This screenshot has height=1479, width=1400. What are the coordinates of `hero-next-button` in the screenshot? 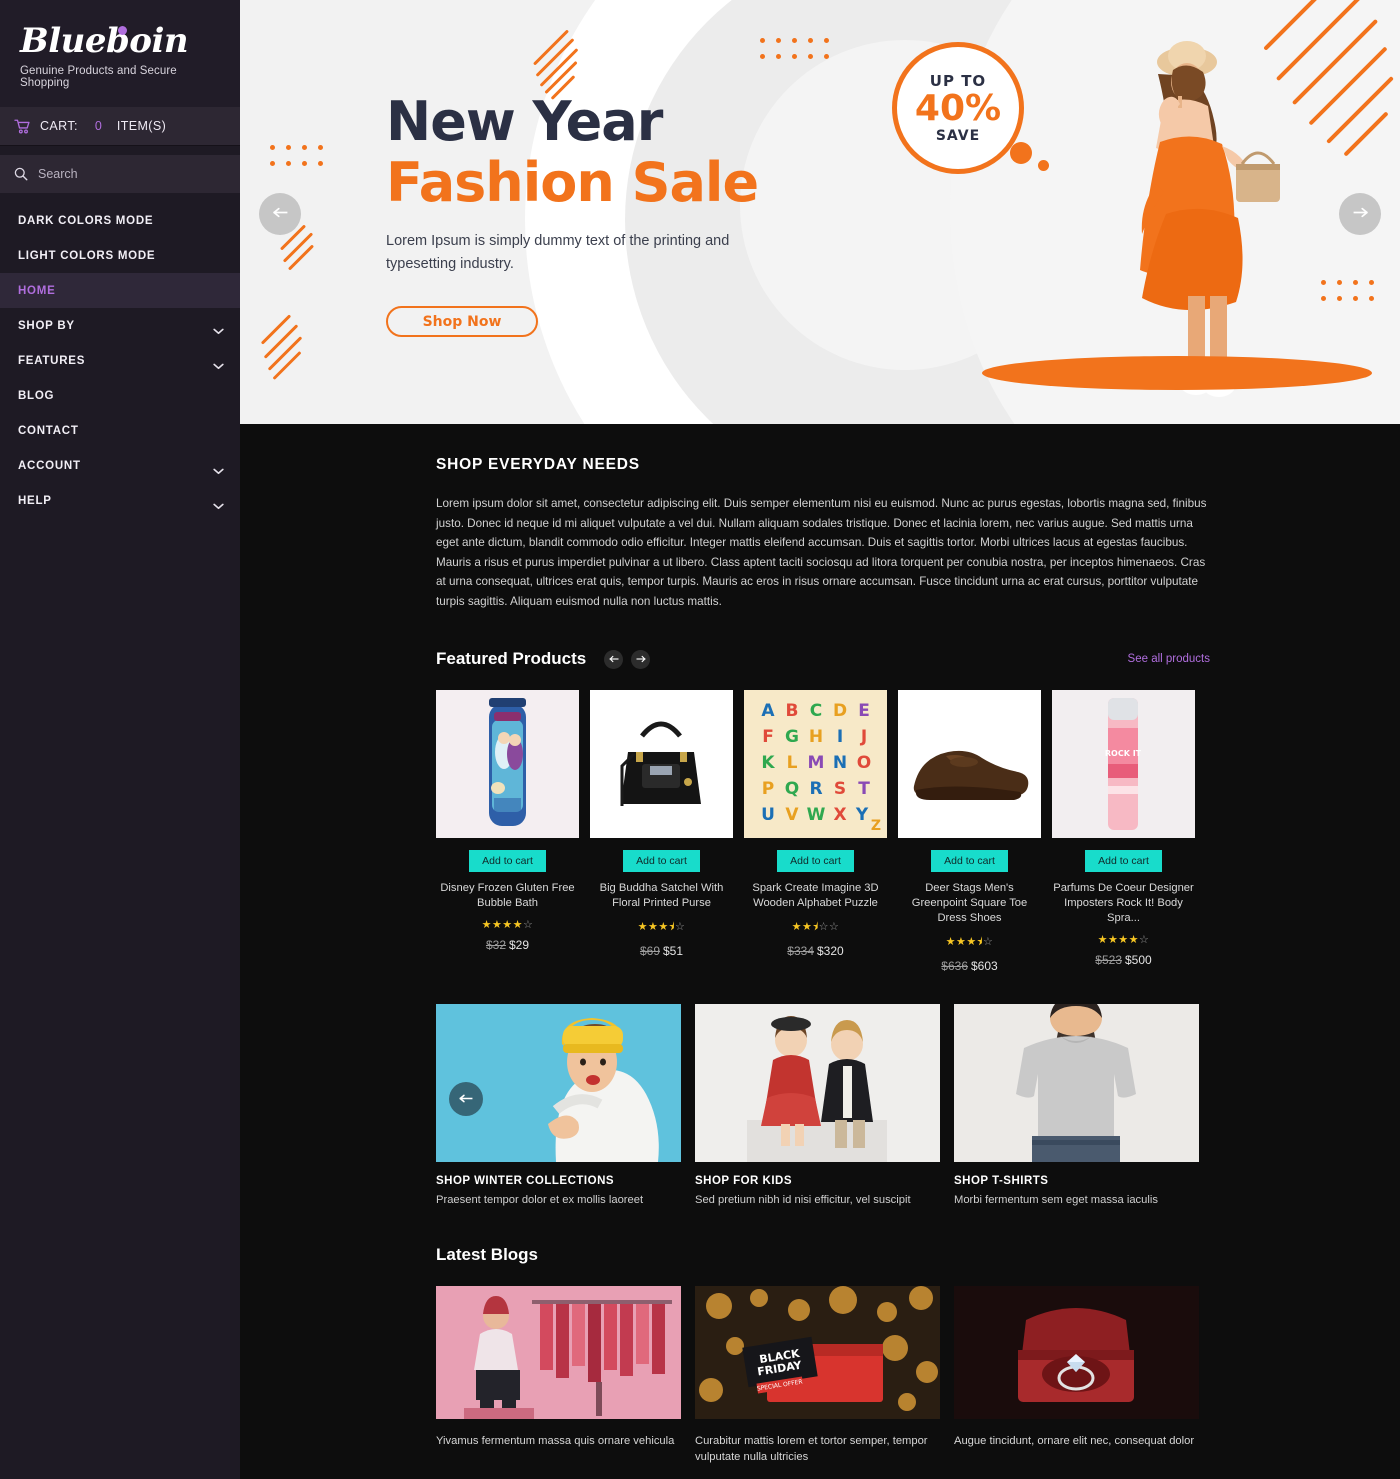 It's located at (1360, 214).